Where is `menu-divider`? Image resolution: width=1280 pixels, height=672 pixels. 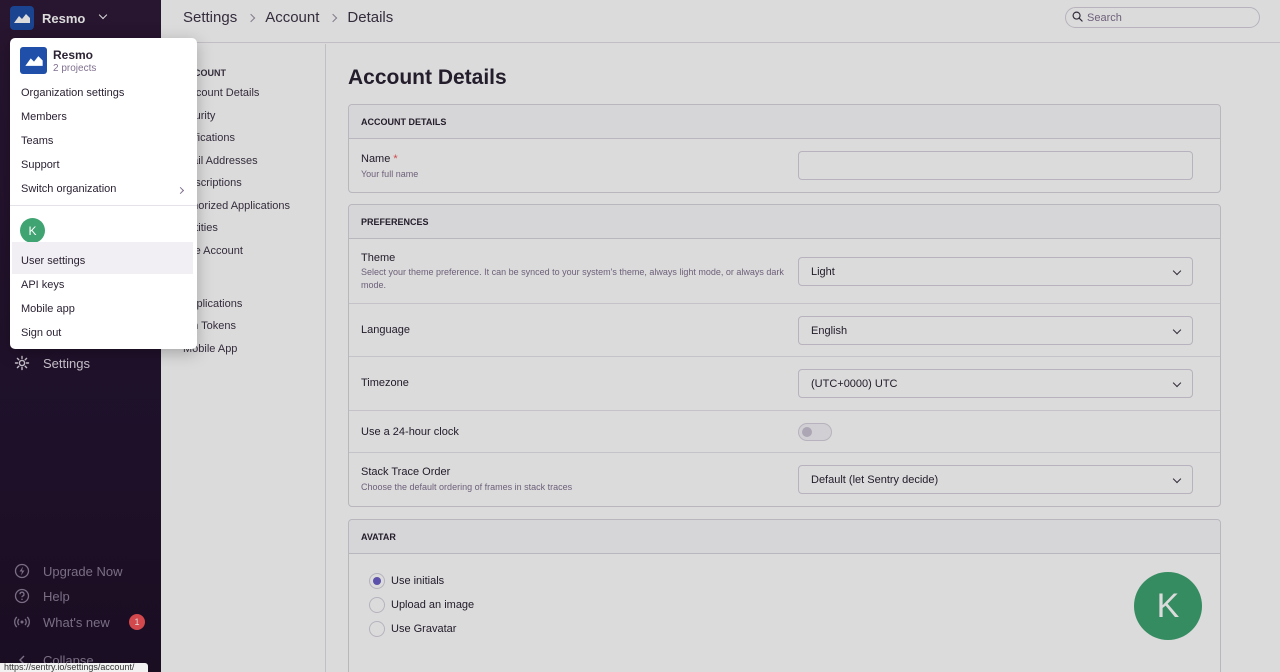 menu-divider is located at coordinates (103, 205).